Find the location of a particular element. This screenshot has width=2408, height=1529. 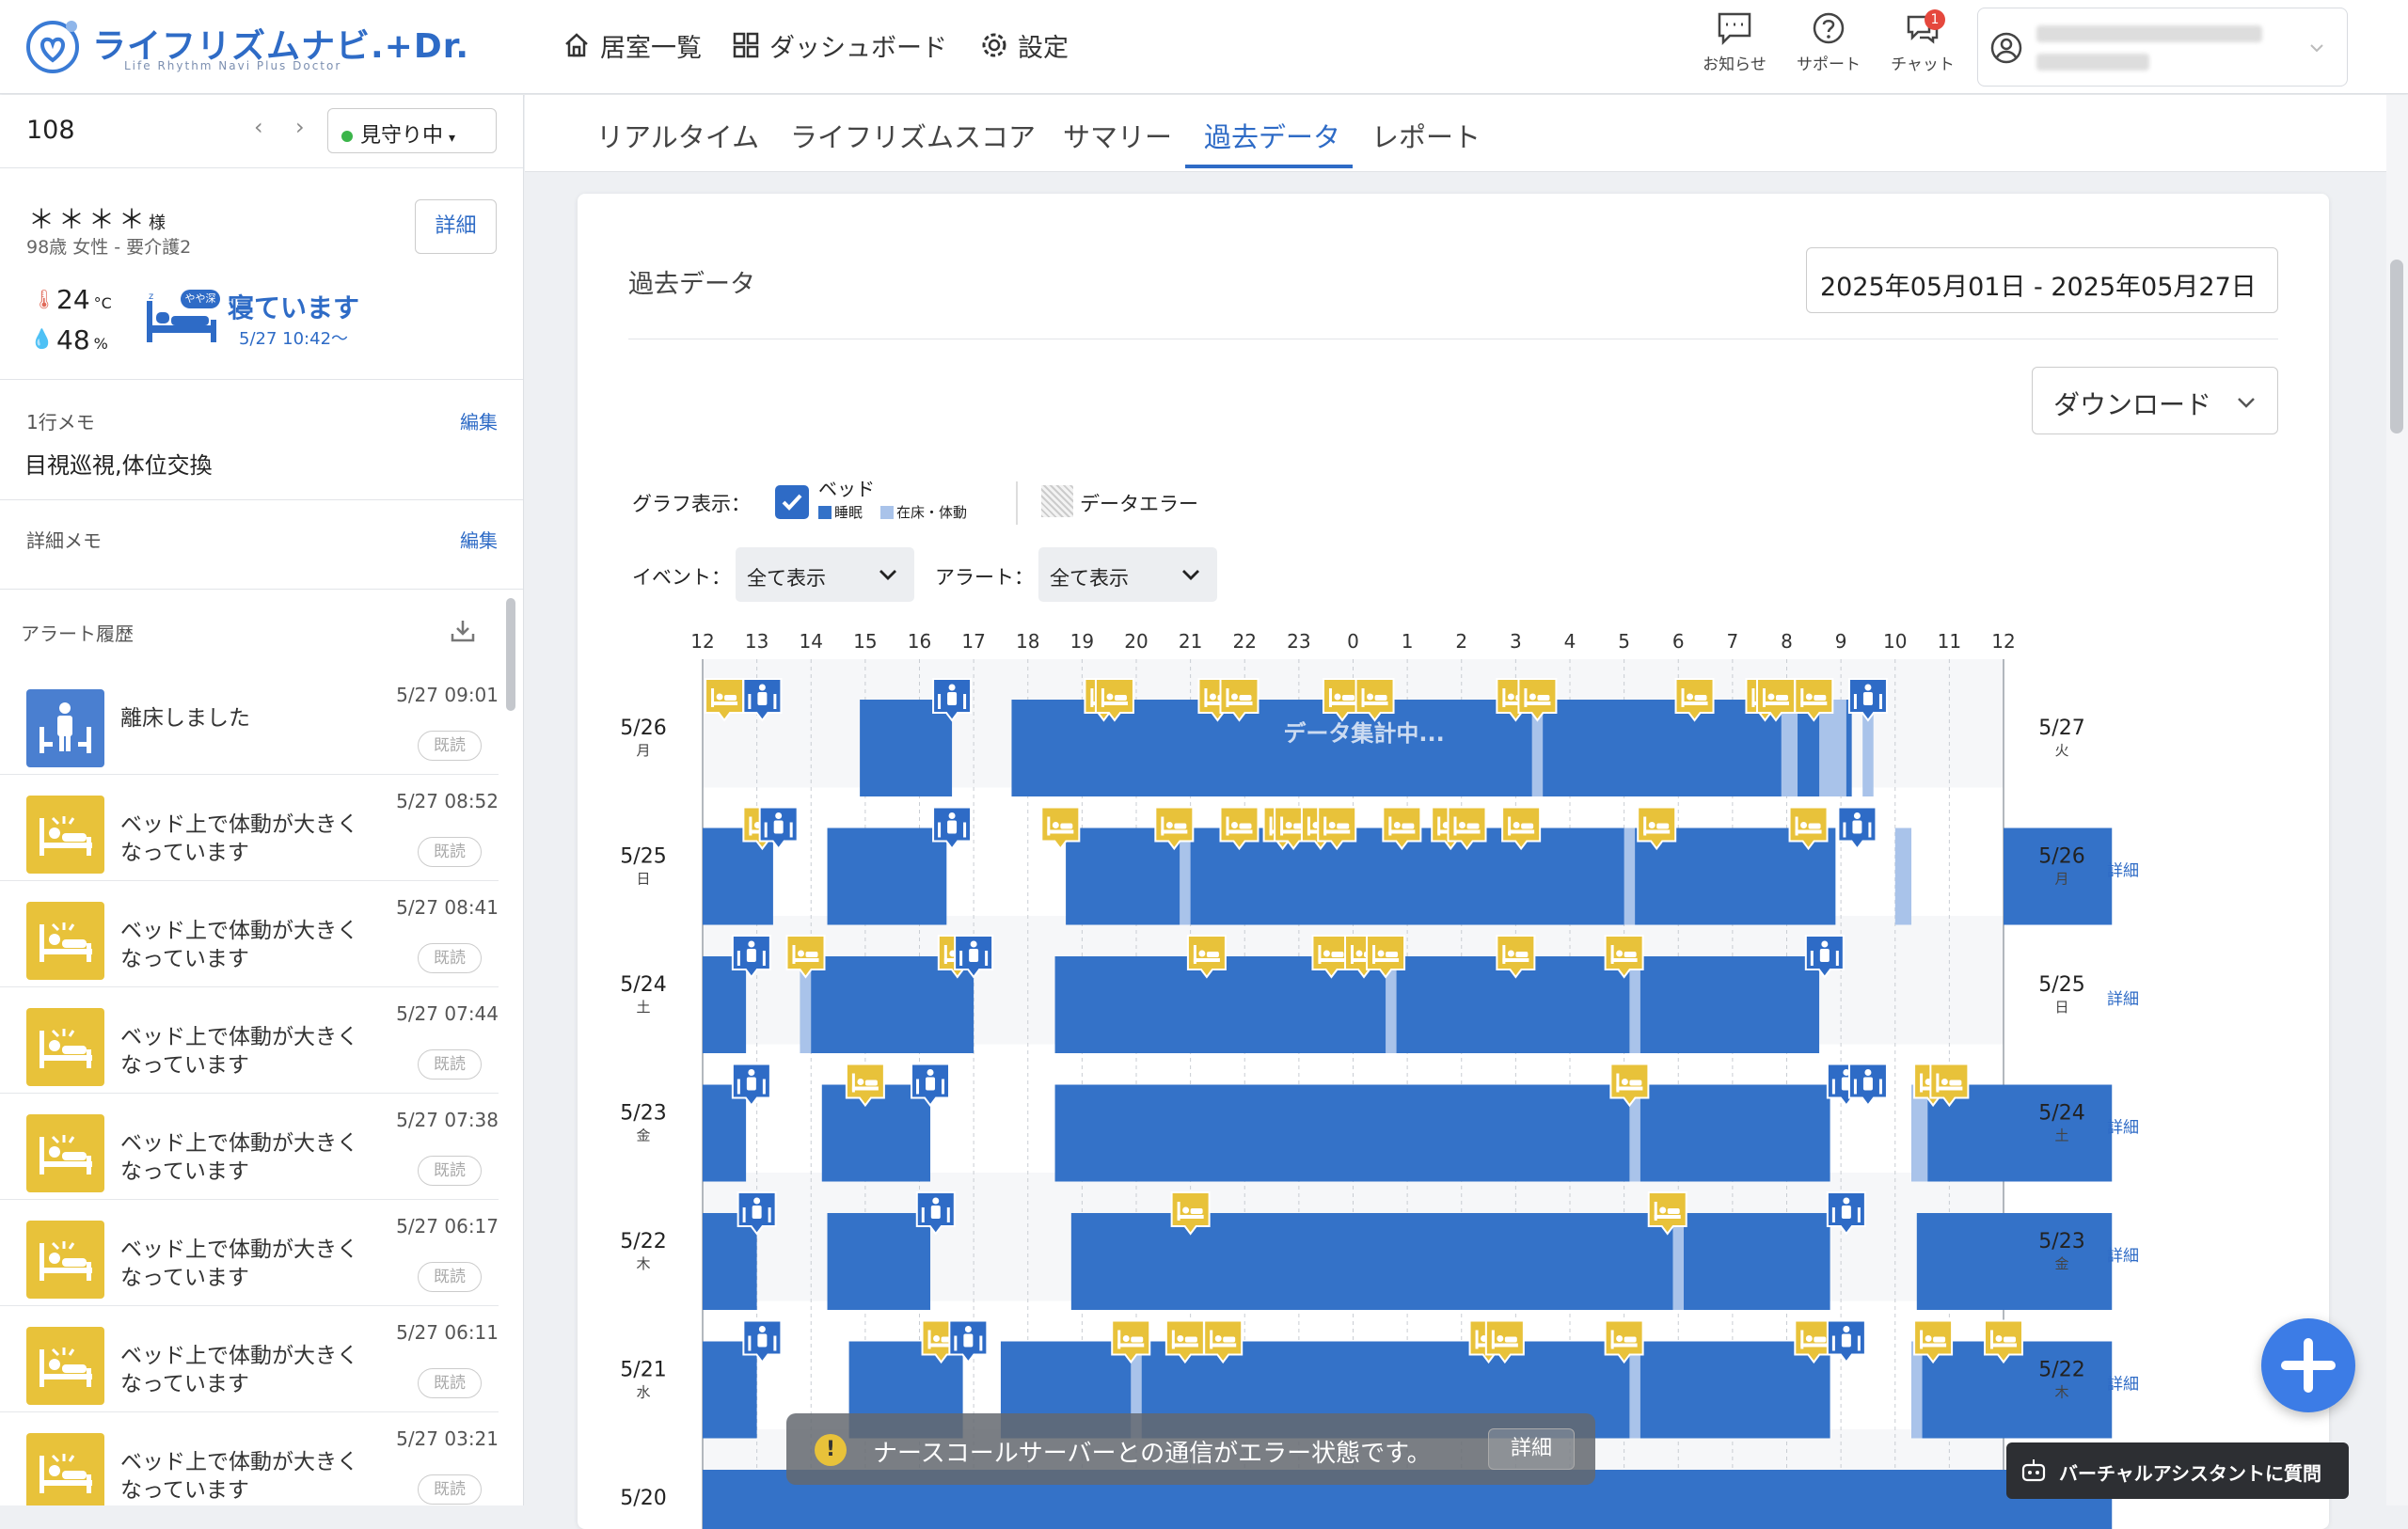

one-line-memo: 1行メモ 編集 目視巡視,体位交換 is located at coordinates (261, 441).